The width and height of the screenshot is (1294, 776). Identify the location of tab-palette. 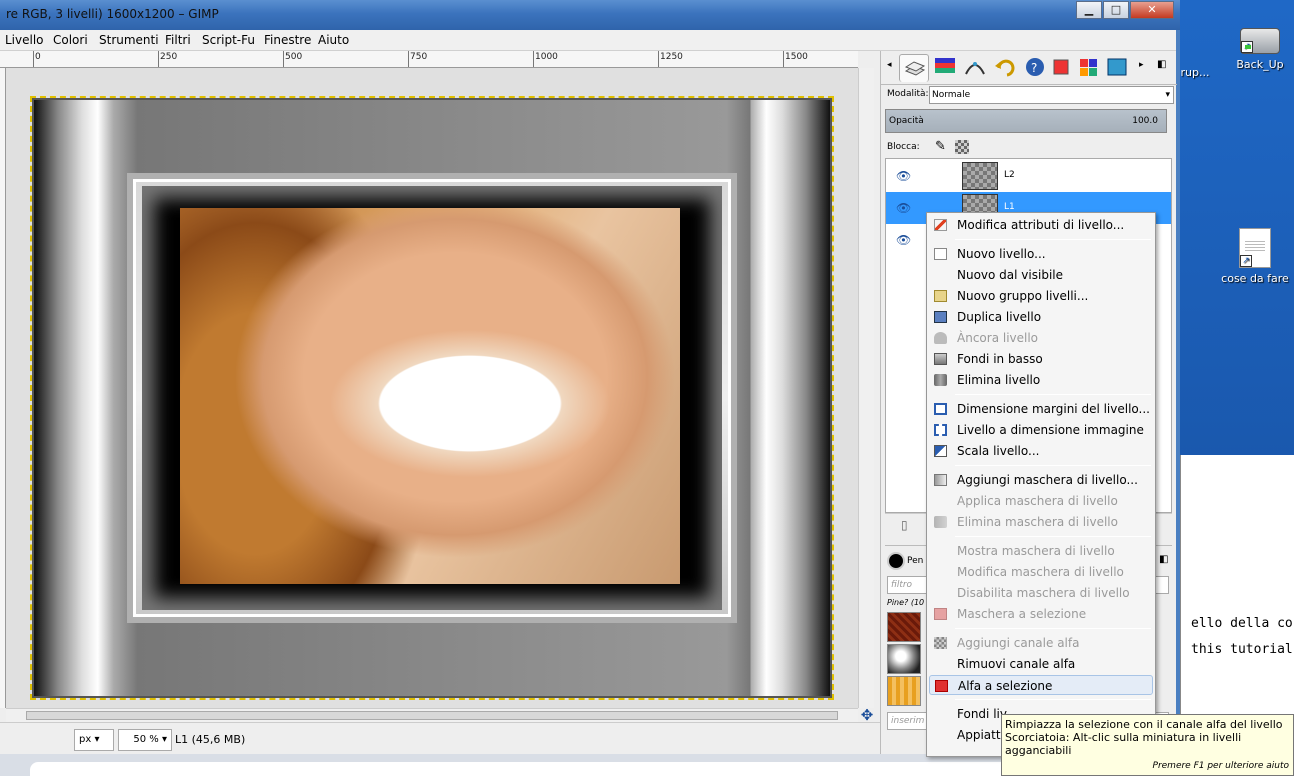
(1090, 68).